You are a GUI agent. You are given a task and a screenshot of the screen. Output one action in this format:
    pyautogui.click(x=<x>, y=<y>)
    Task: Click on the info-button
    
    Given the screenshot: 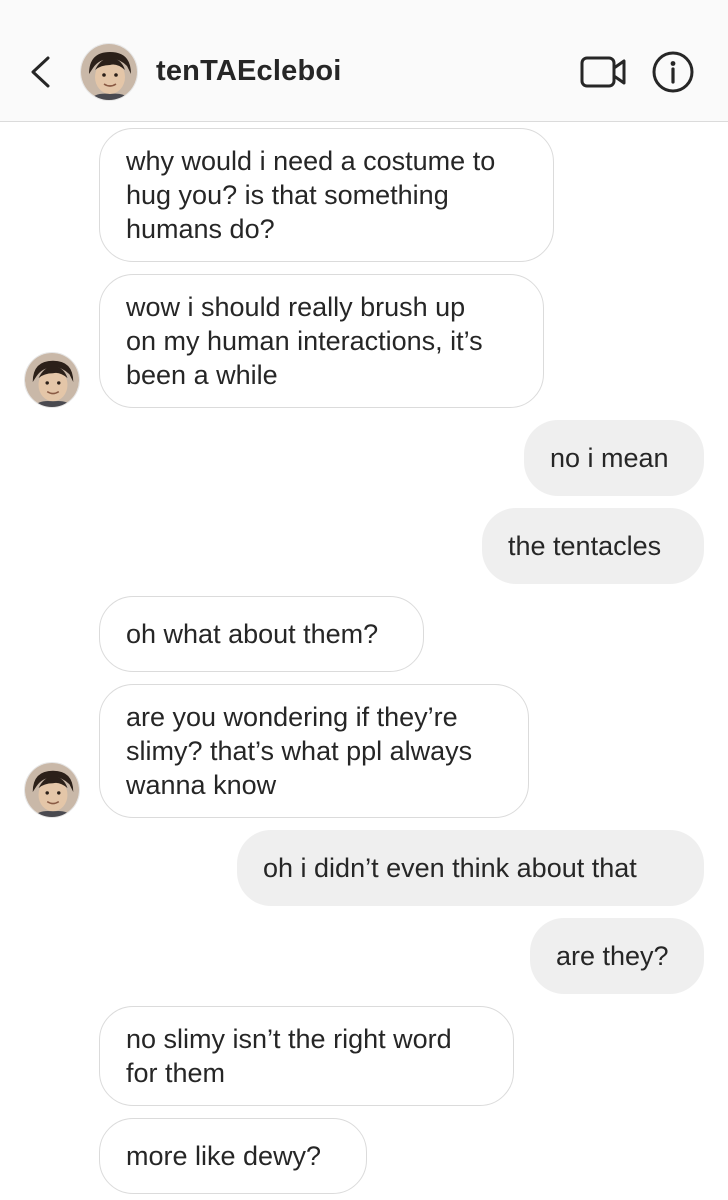 What is the action you would take?
    pyautogui.click(x=673, y=72)
    